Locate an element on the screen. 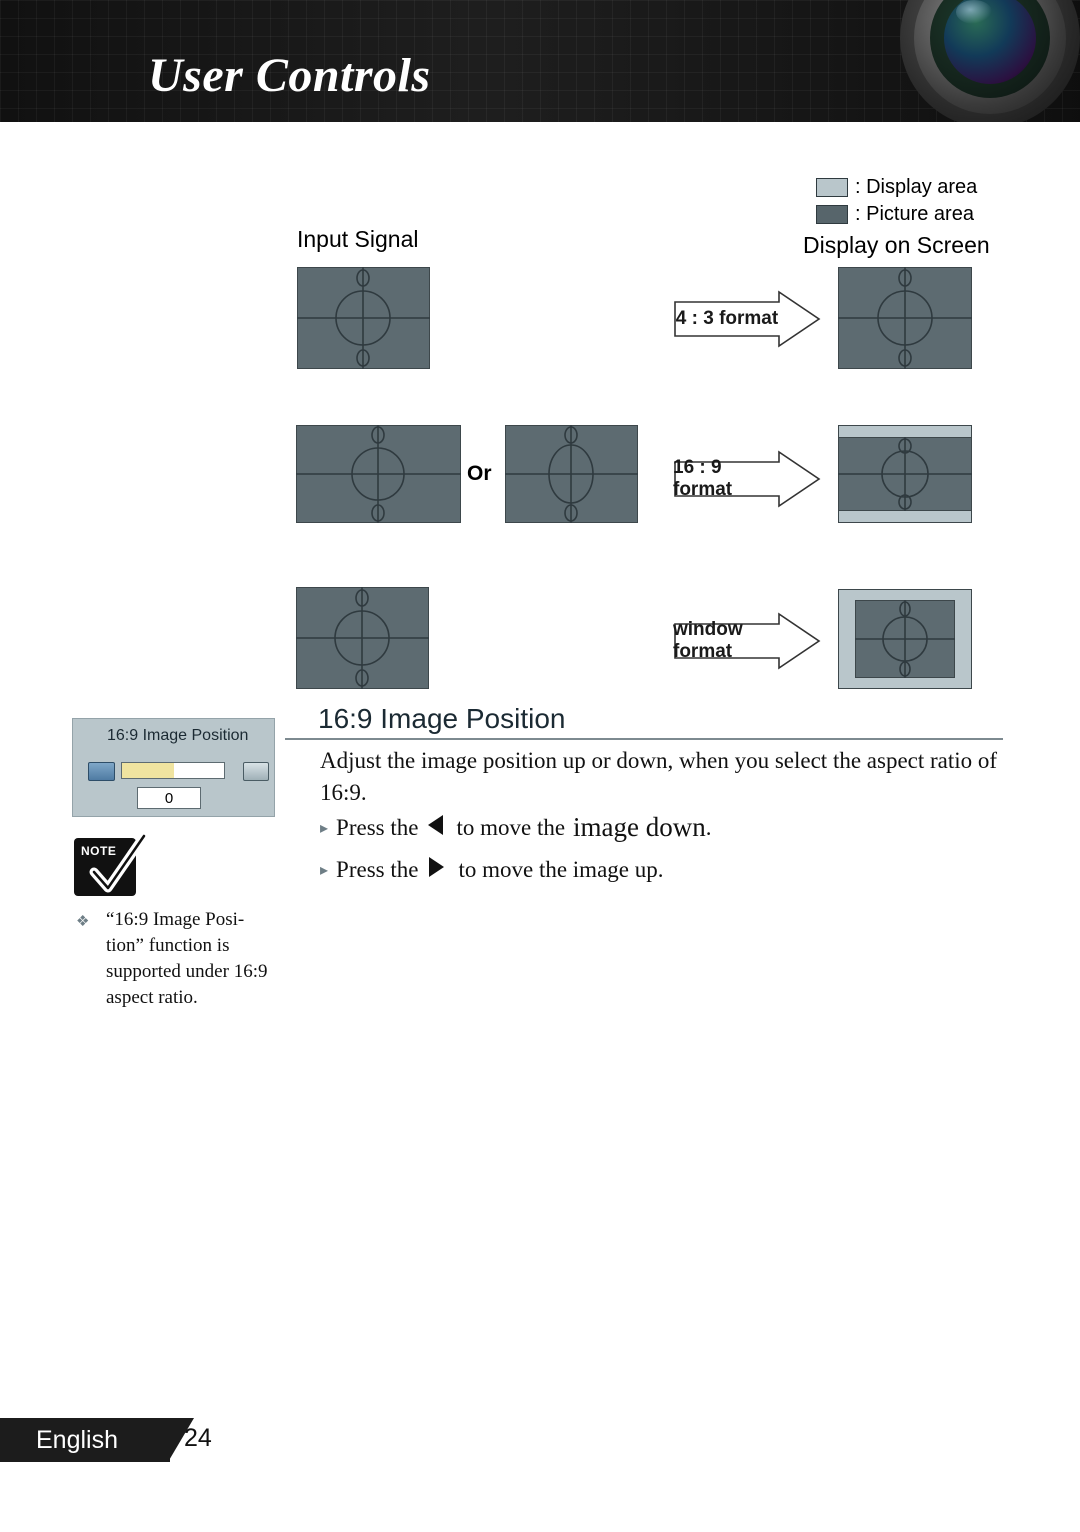  legend-item-display-area: : Display area is located at coordinates (896, 187).